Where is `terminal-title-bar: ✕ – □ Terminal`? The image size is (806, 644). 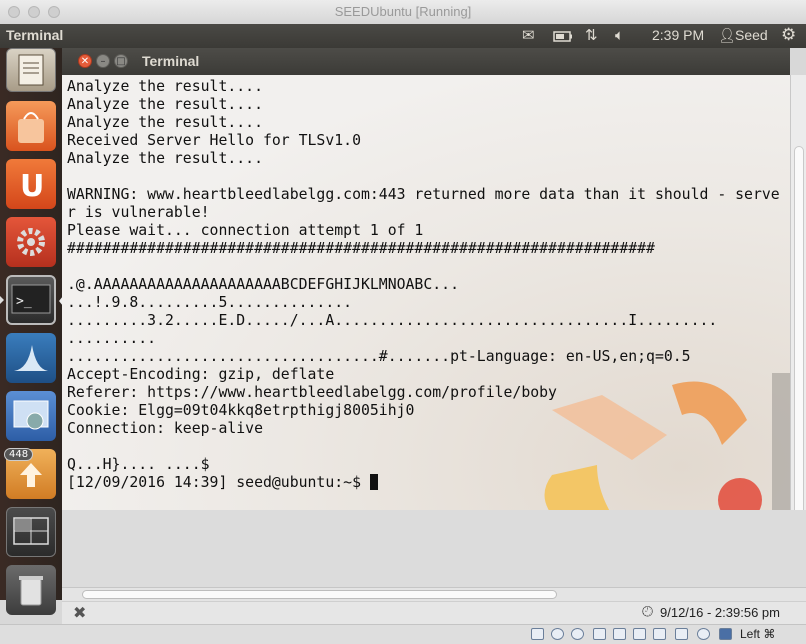
terminal-title-bar: ✕ – □ Terminal is located at coordinates (426, 61).